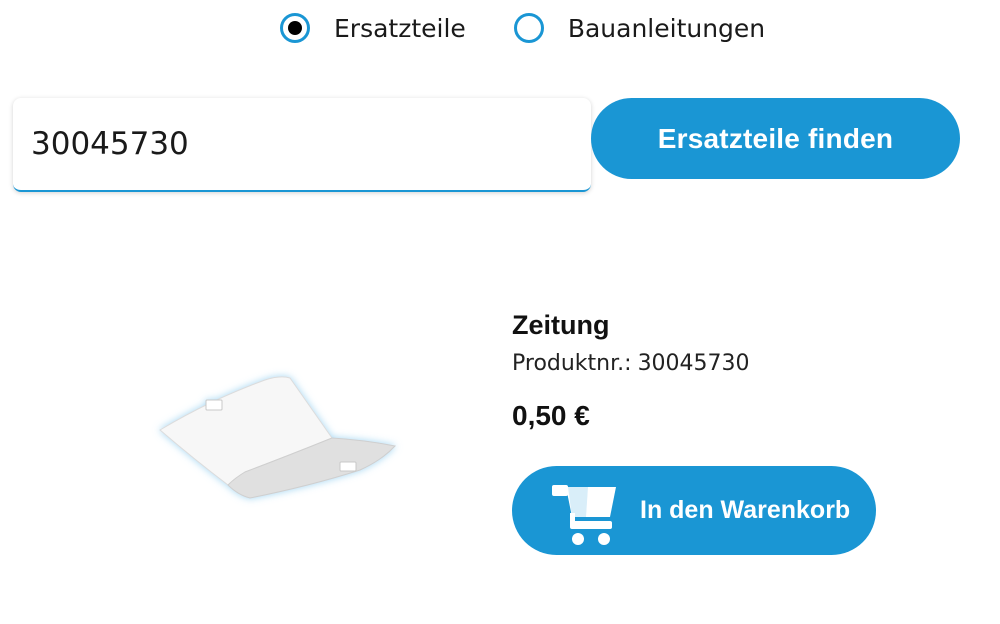  I want to click on radio-option-ersatzteile: Ersatzteile, so click(373, 28).